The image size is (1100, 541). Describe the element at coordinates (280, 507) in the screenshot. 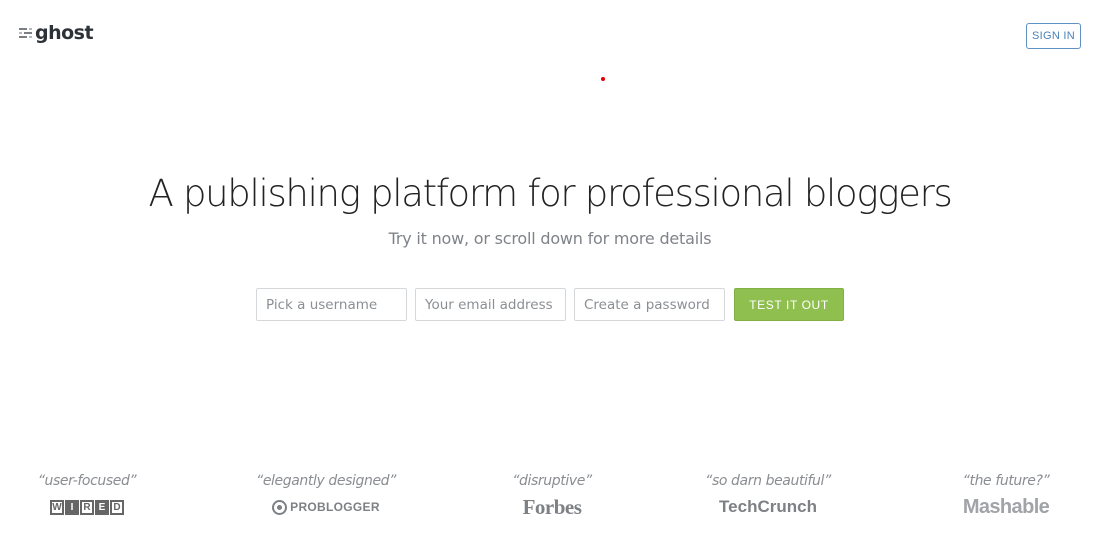

I see `problogger-icon` at that location.